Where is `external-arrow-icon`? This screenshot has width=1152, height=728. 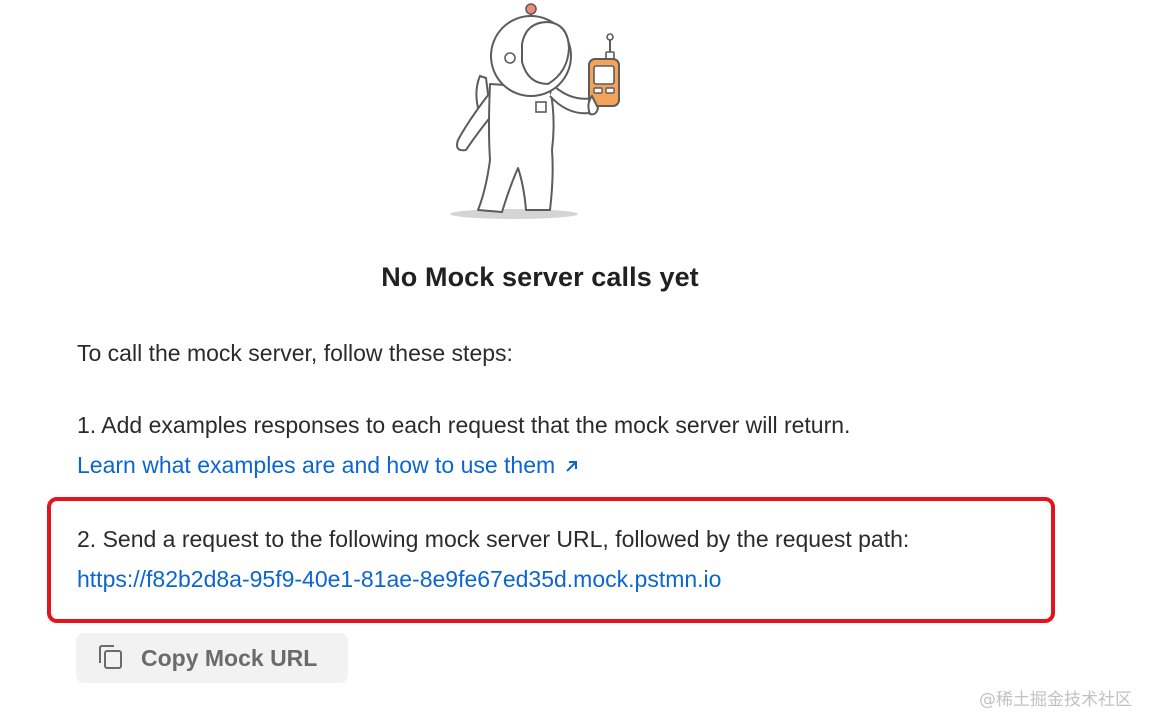 external-arrow-icon is located at coordinates (572, 466).